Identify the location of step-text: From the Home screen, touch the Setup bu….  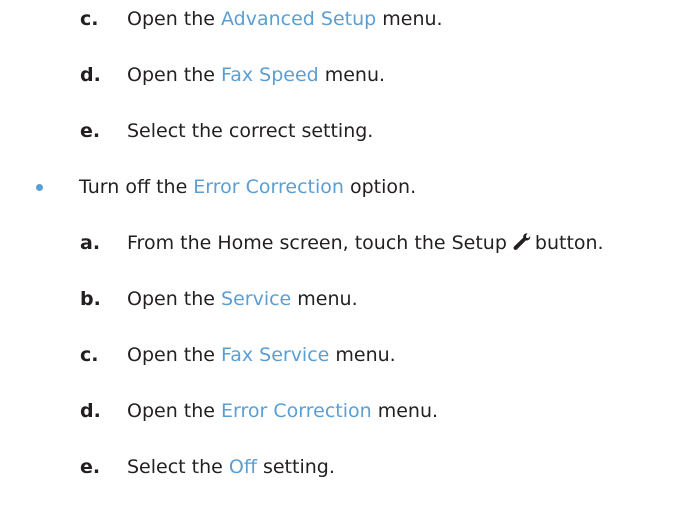
(365, 243).